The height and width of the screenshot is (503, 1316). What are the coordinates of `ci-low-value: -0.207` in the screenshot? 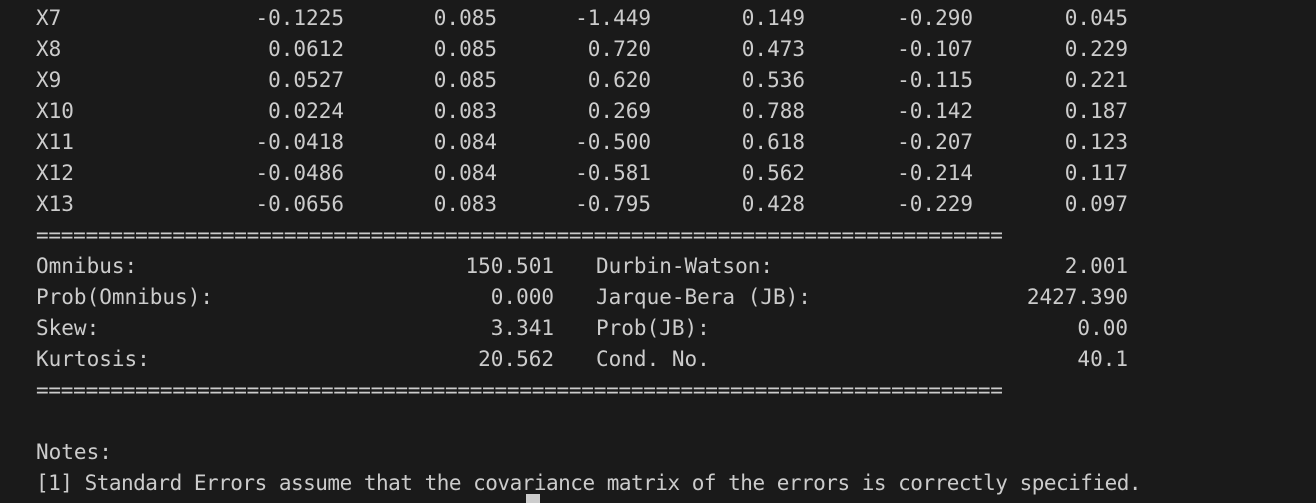 It's located at (935, 142).